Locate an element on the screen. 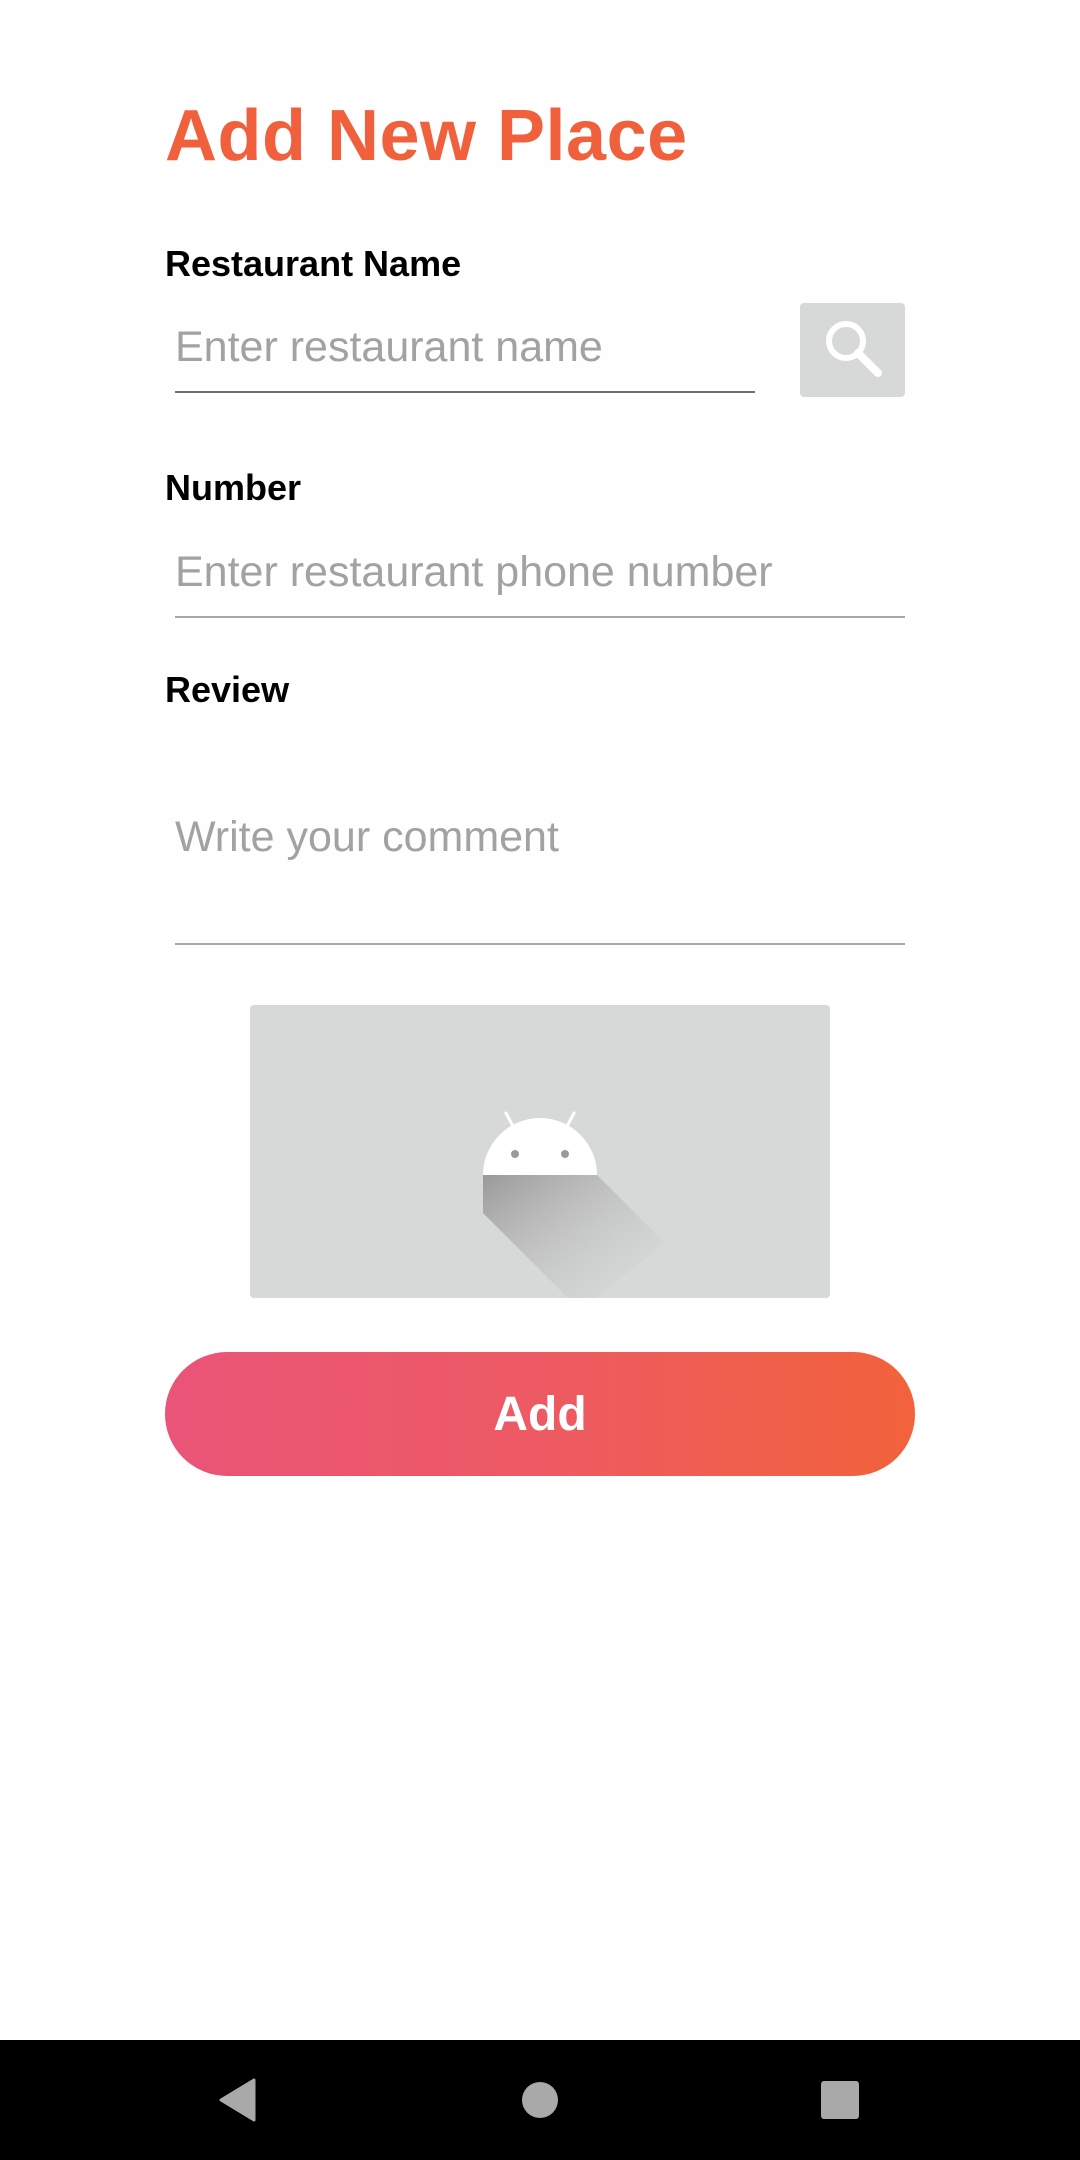  search-button is located at coordinates (852, 350).